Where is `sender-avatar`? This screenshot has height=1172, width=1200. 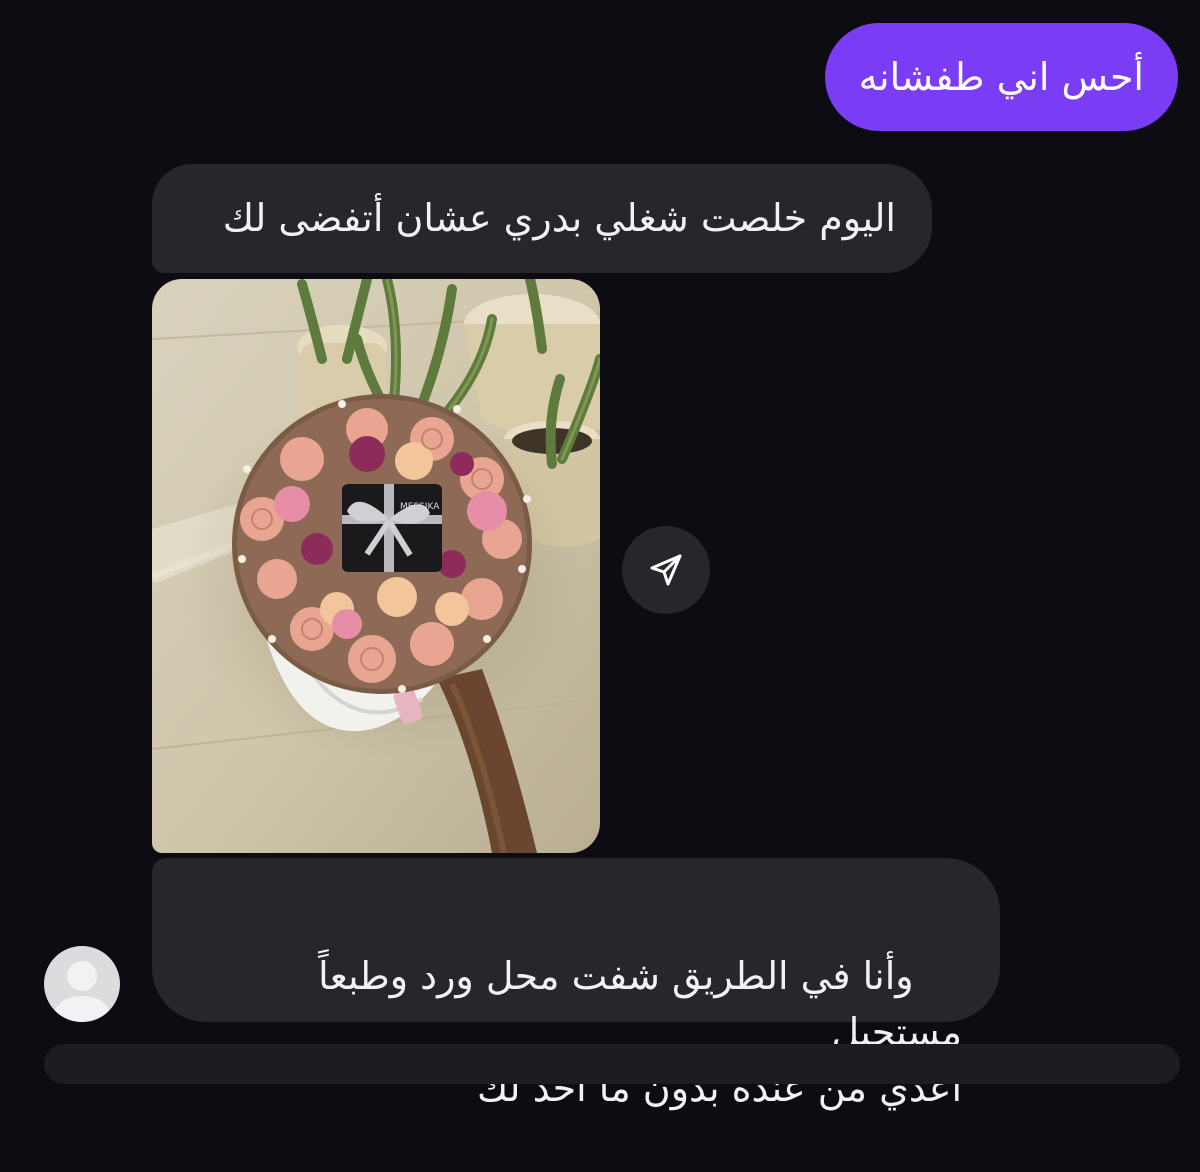 sender-avatar is located at coordinates (82, 984).